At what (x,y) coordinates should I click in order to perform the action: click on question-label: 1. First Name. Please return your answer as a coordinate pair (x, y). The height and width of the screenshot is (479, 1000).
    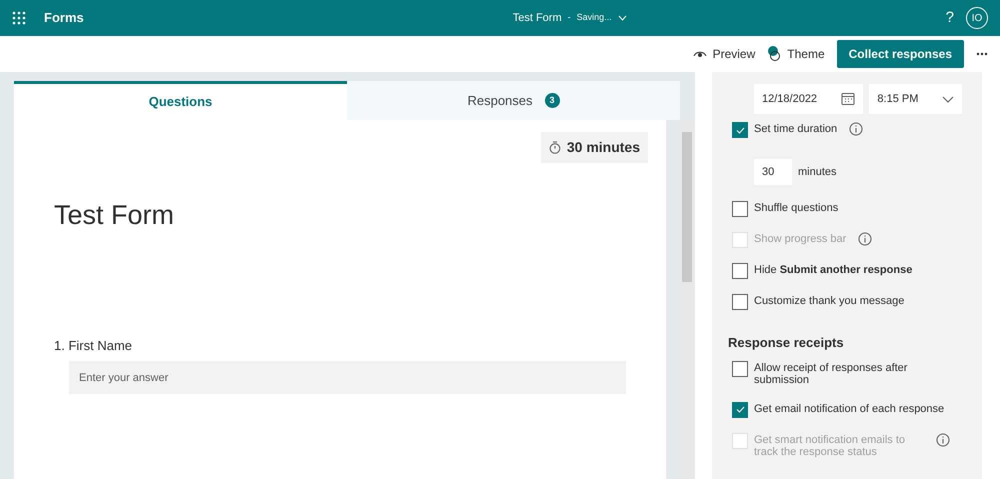
    Looking at the image, I should click on (94, 345).